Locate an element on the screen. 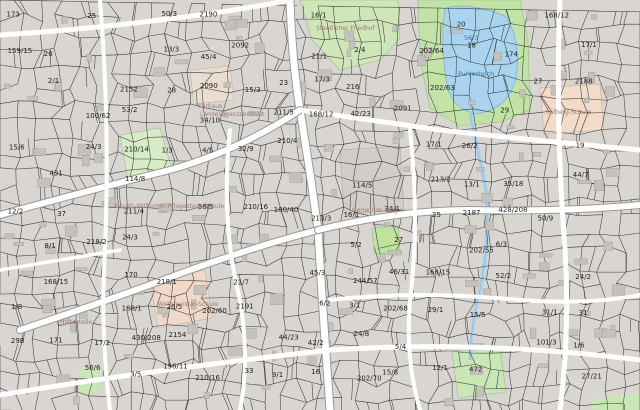  parcel-number-label: 46/31 is located at coordinates (399, 272).